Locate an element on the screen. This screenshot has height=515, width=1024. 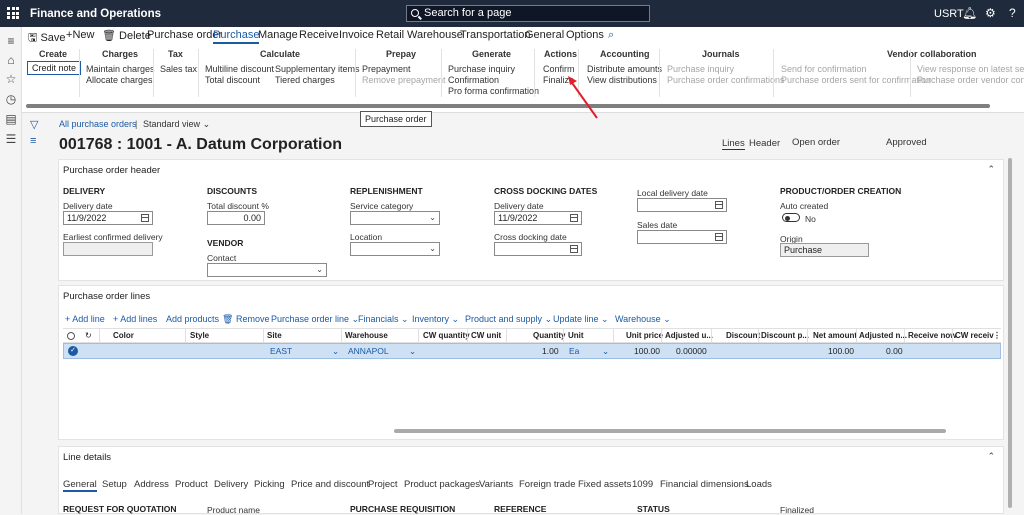
select-all-radio is located at coordinates (71, 336).